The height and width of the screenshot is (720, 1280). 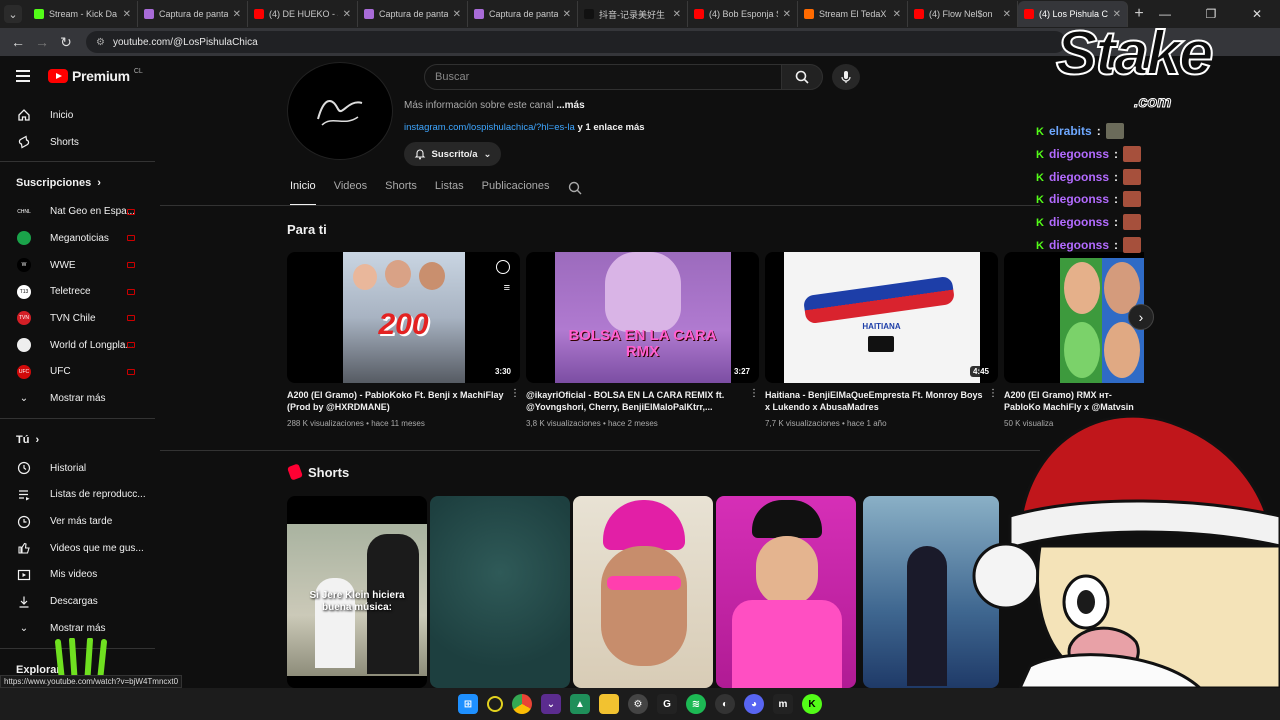 I want to click on sidebar-subscription: T13 Teletrece, so click(x=77, y=291).